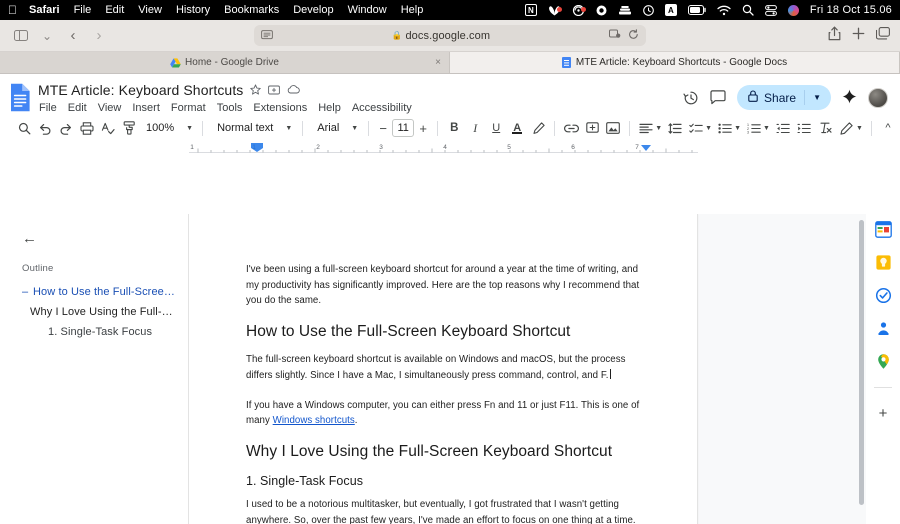 This screenshot has width=900, height=524. I want to click on menu-edit: Edit, so click(114, 10).